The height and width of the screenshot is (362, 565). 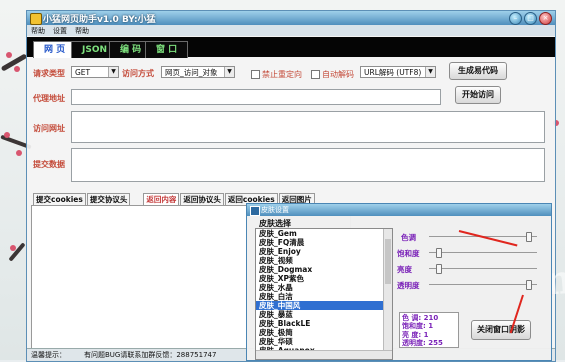 What do you see at coordinates (324, 305) in the screenshot?
I see `skin-list-item: 皮肤_中国风` at bounding box center [324, 305].